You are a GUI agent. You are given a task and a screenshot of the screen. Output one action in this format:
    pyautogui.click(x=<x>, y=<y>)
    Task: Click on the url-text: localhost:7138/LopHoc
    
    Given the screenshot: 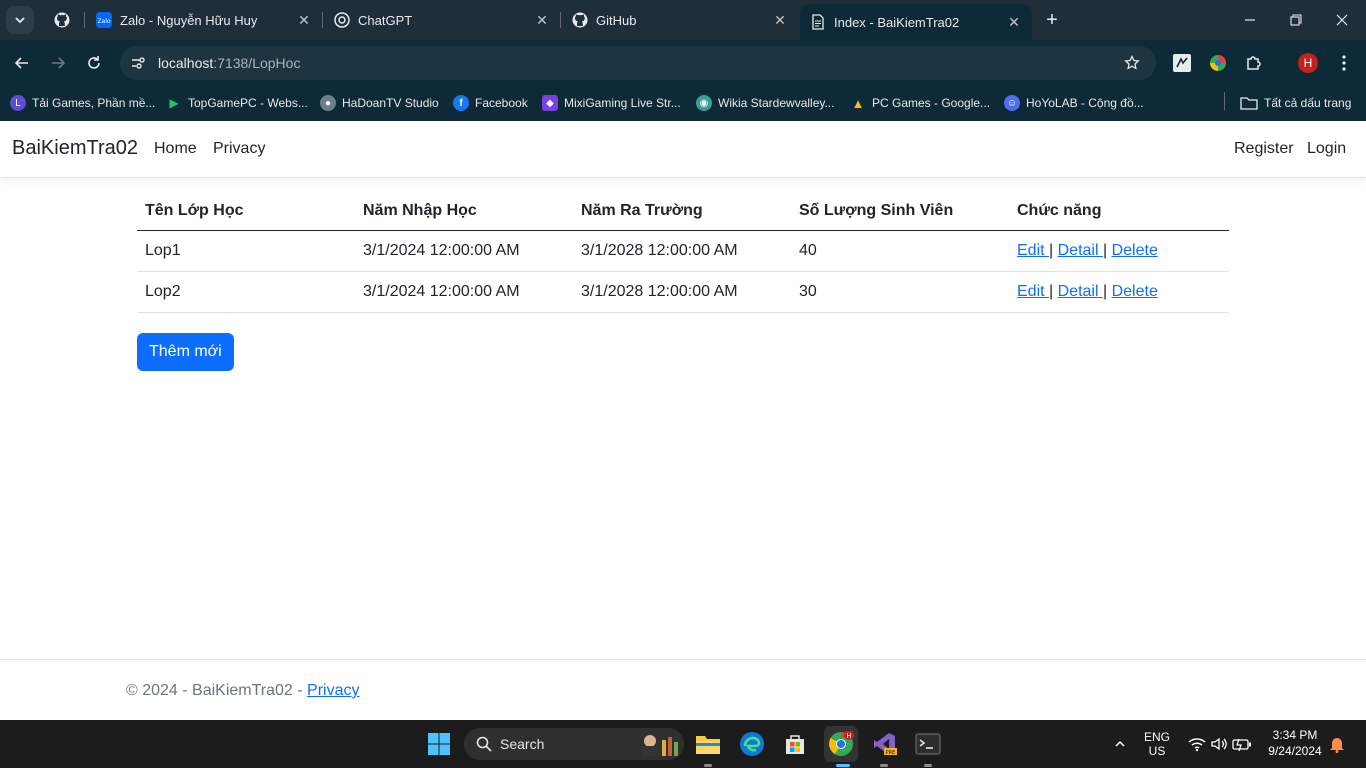 What is the action you would take?
    pyautogui.click(x=229, y=63)
    